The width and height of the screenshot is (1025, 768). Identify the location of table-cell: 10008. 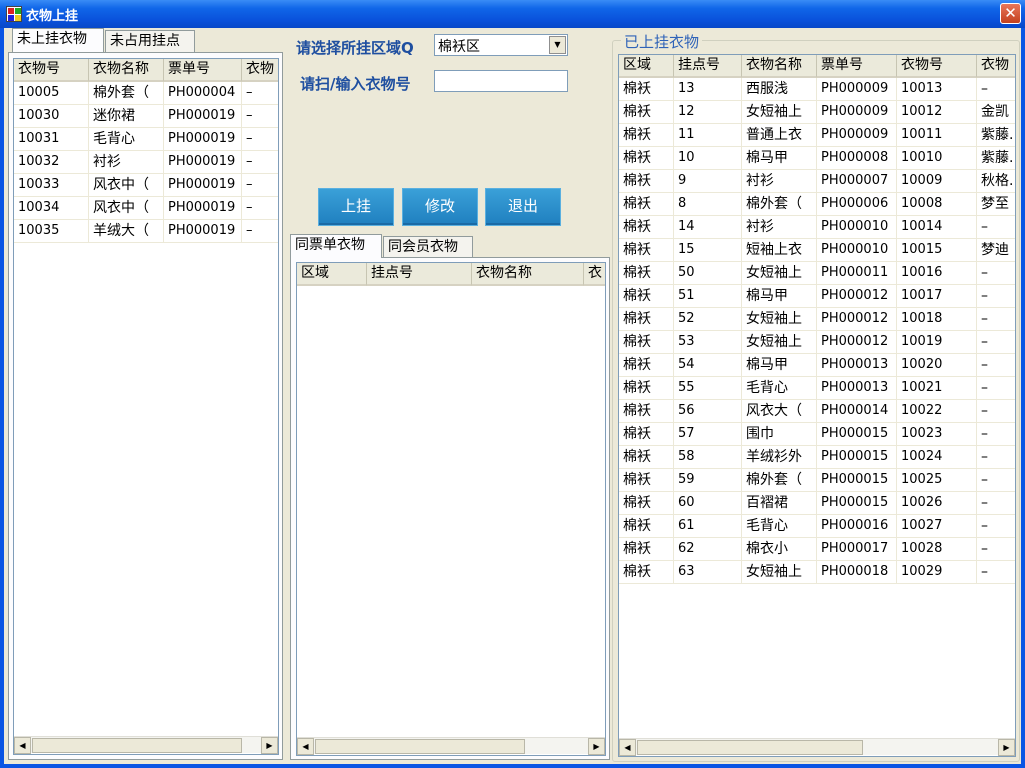
(937, 204).